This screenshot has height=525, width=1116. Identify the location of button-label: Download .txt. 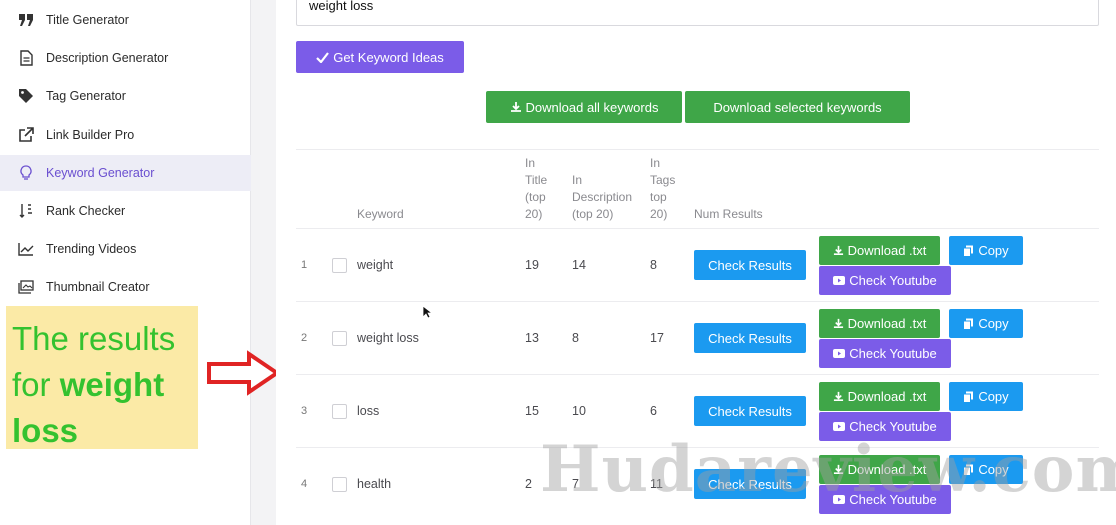
(887, 469).